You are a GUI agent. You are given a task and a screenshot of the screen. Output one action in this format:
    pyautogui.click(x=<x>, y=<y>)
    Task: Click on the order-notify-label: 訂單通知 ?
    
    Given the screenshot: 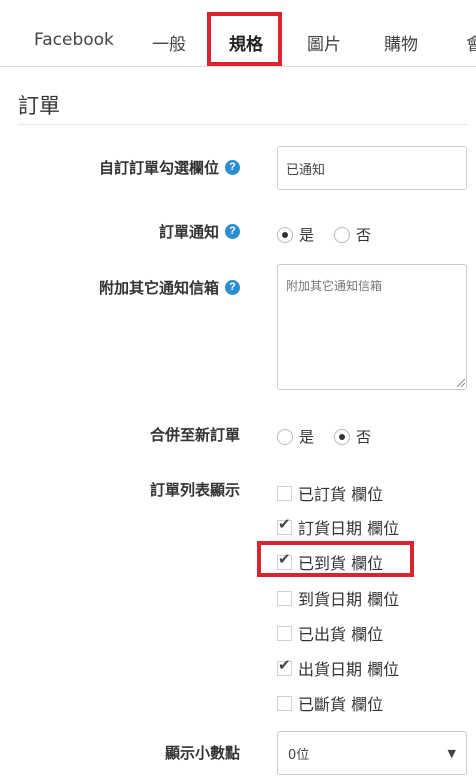 What is the action you would take?
    pyautogui.click(x=199, y=231)
    